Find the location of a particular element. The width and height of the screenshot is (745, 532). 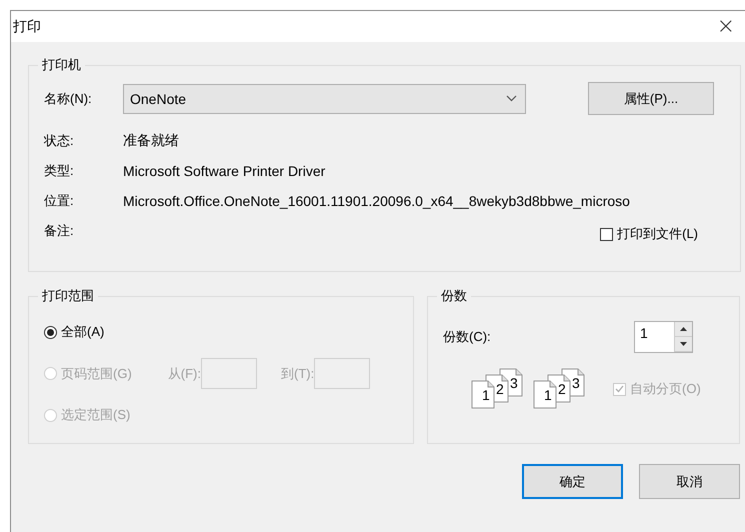

range-radio: 全部(A) is located at coordinates (74, 332).